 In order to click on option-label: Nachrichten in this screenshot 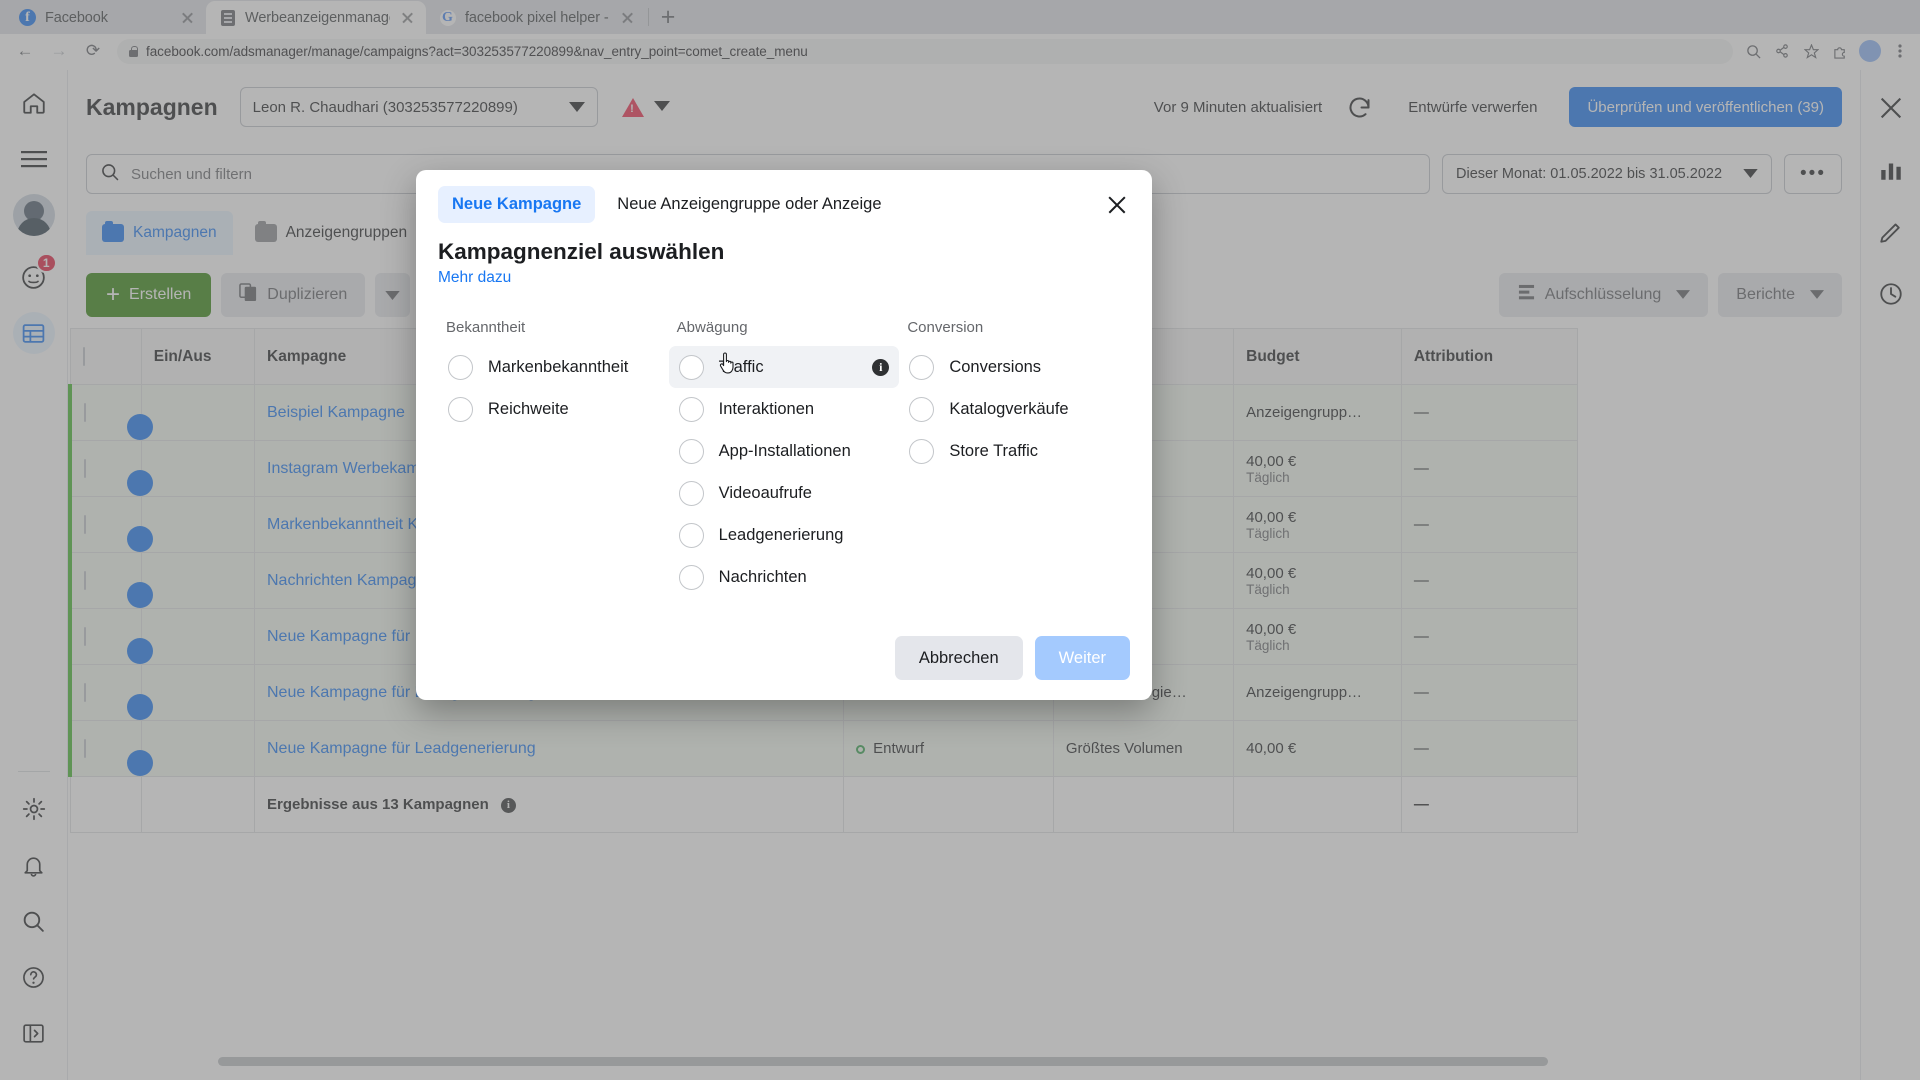, I will do `click(762, 576)`.